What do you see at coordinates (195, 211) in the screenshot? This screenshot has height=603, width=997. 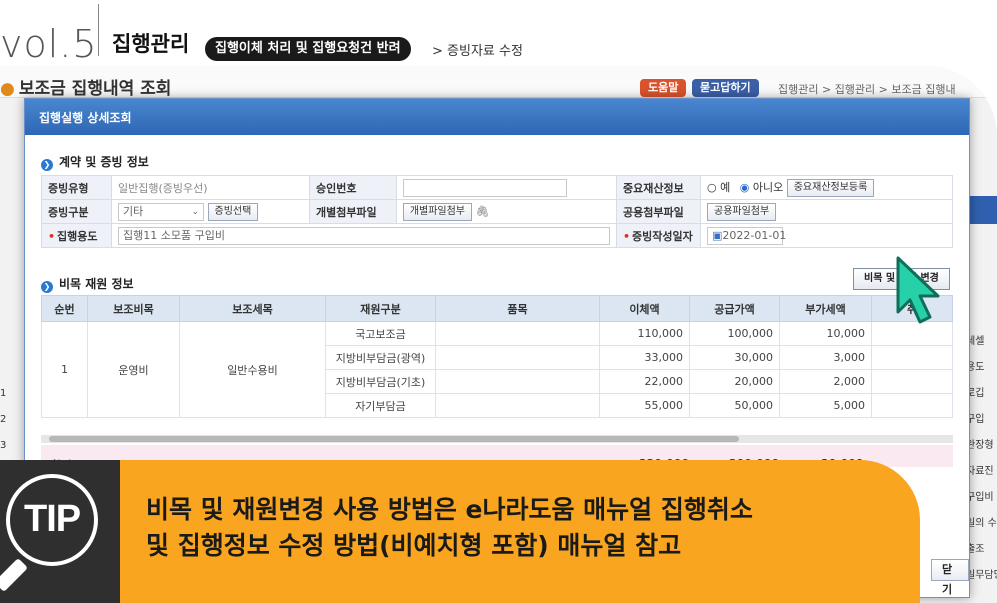 I see `chevron-down-icon: ⌄` at bounding box center [195, 211].